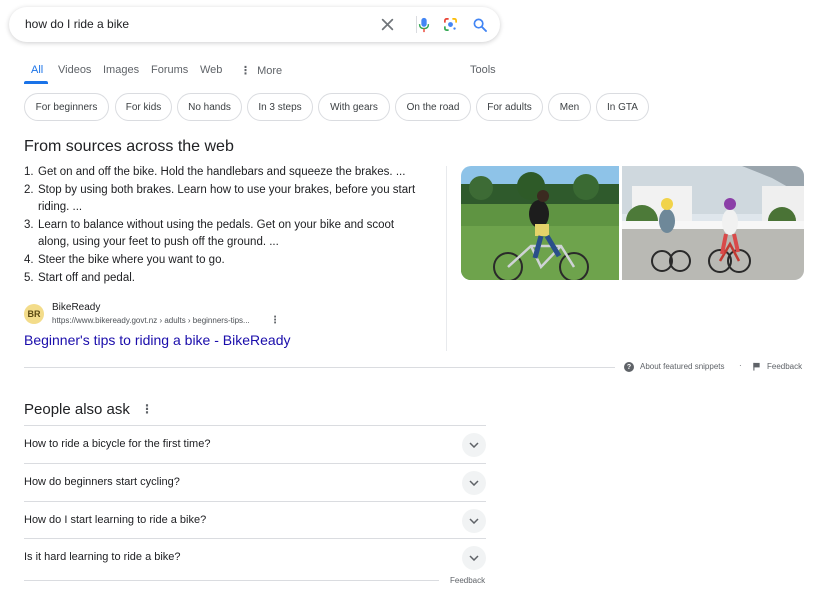 The height and width of the screenshot is (600, 821). Describe the element at coordinates (255, 482) in the screenshot. I see `paa-question-row: How do beginners start cycling?` at that location.